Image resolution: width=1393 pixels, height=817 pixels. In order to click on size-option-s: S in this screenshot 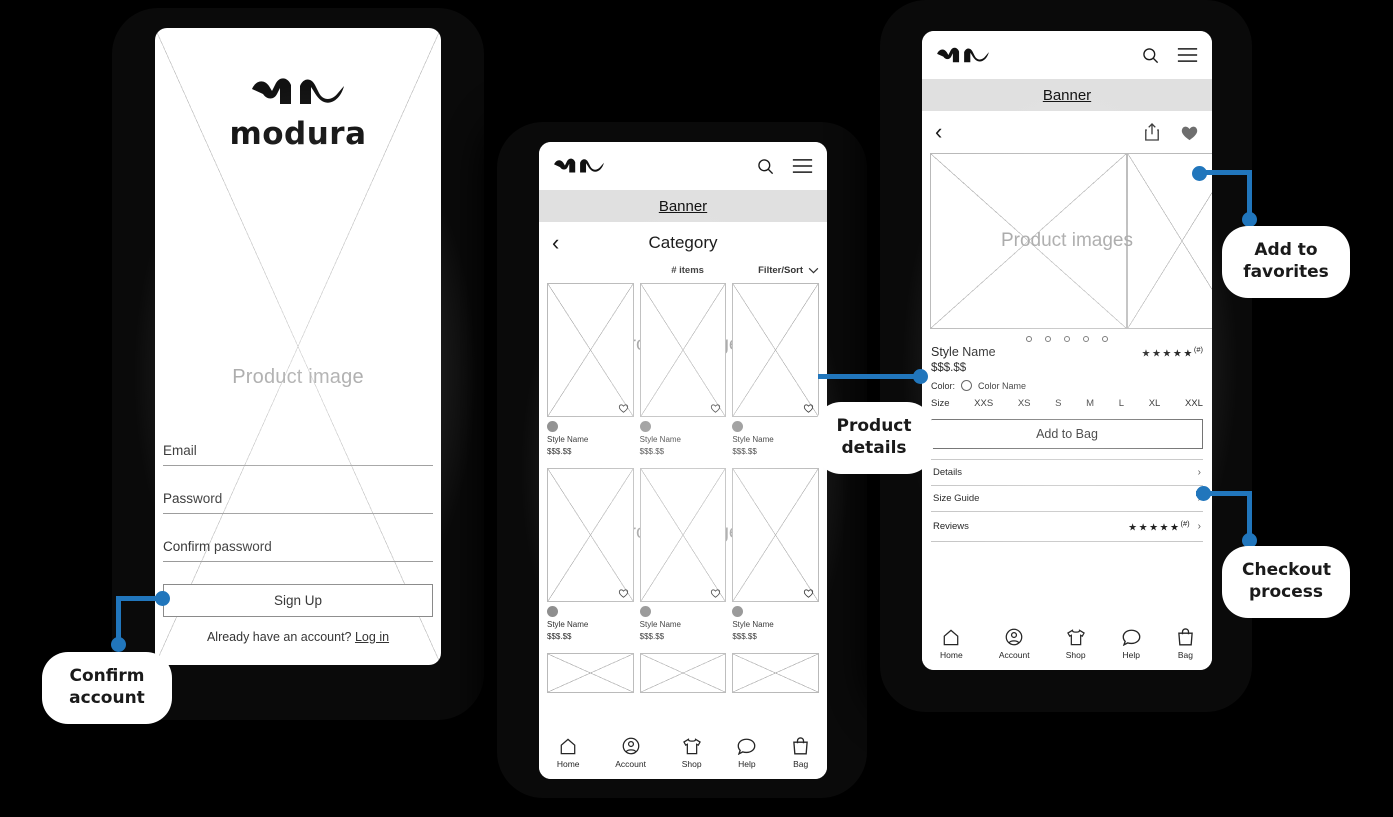, I will do `click(1058, 403)`.